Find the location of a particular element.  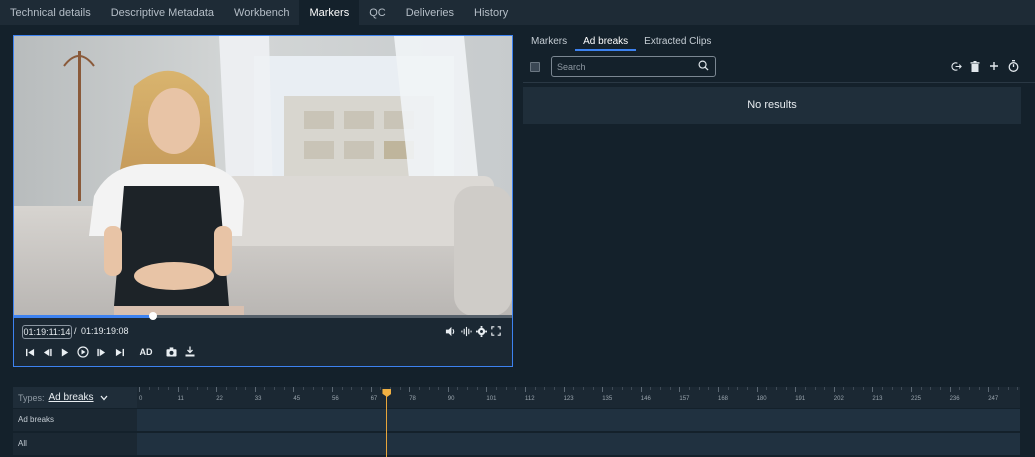

search-input is located at coordinates (633, 66).